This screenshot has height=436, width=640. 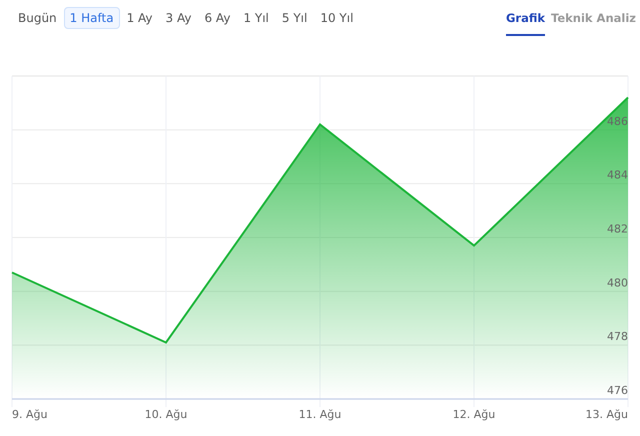 I want to click on x-axis-label: 9. Ağu, so click(x=30, y=414).